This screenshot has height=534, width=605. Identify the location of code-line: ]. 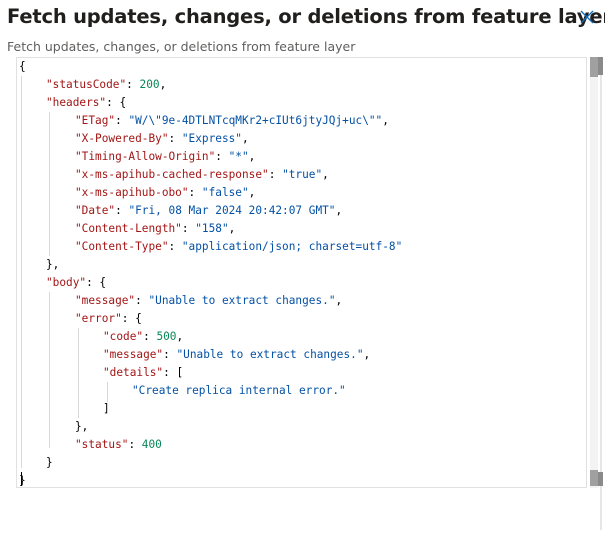
(106, 408).